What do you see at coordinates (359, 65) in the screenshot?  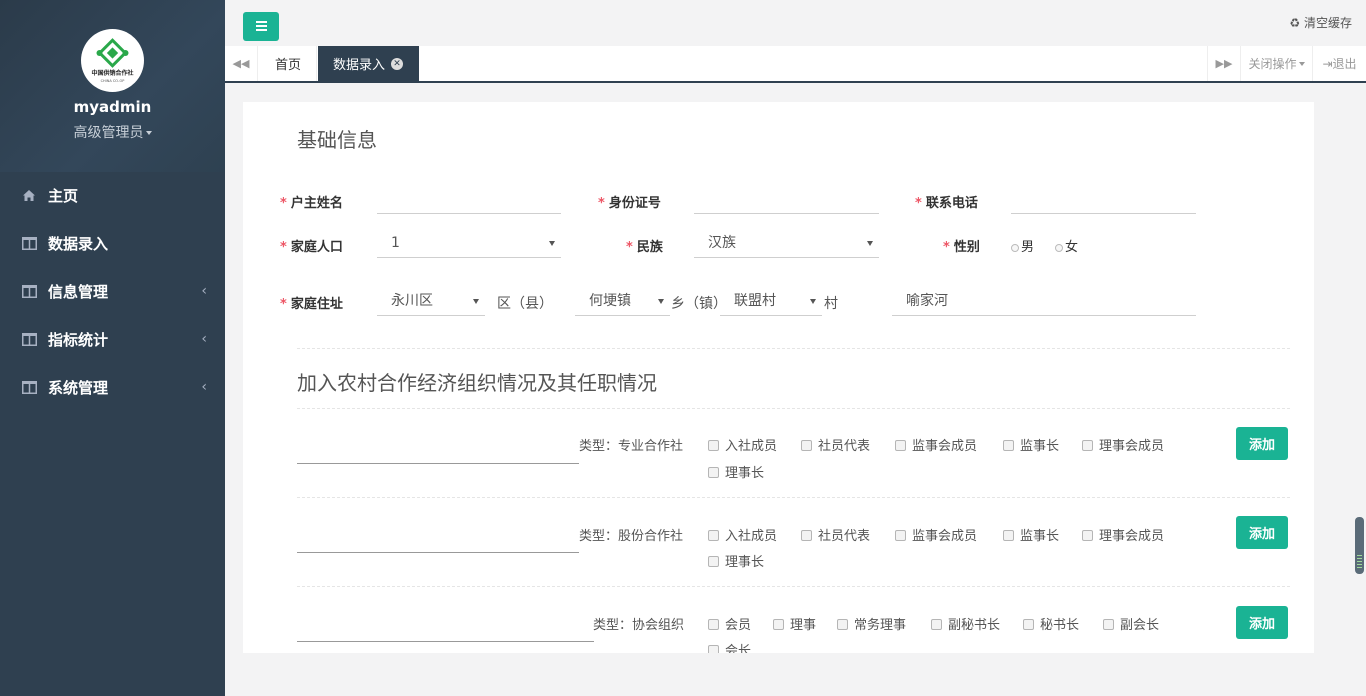 I see `tab-data-entry-label: 数据录入` at bounding box center [359, 65].